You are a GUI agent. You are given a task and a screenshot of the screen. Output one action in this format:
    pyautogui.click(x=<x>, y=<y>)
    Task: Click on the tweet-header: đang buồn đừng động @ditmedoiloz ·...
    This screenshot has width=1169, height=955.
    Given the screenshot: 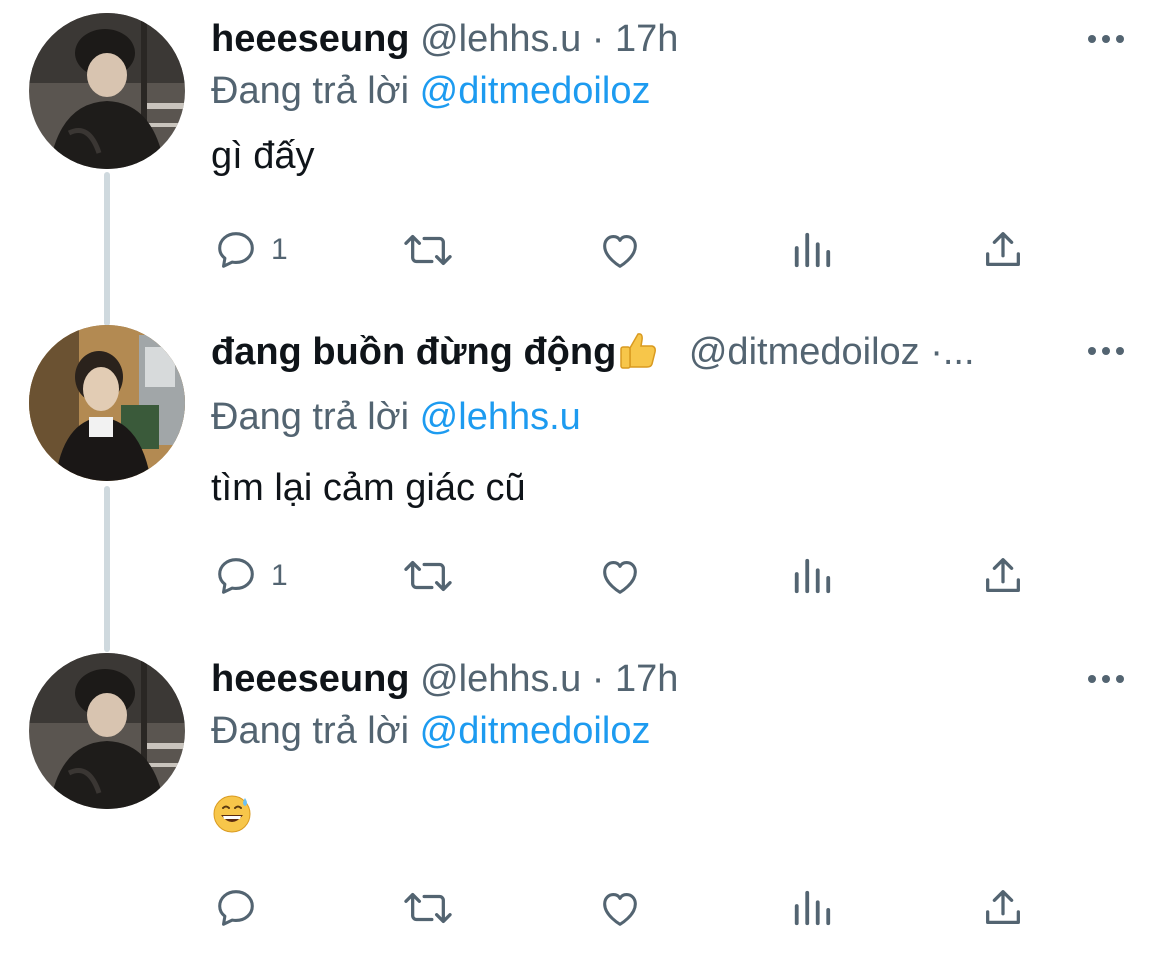 What is the action you would take?
    pyautogui.click(x=593, y=351)
    